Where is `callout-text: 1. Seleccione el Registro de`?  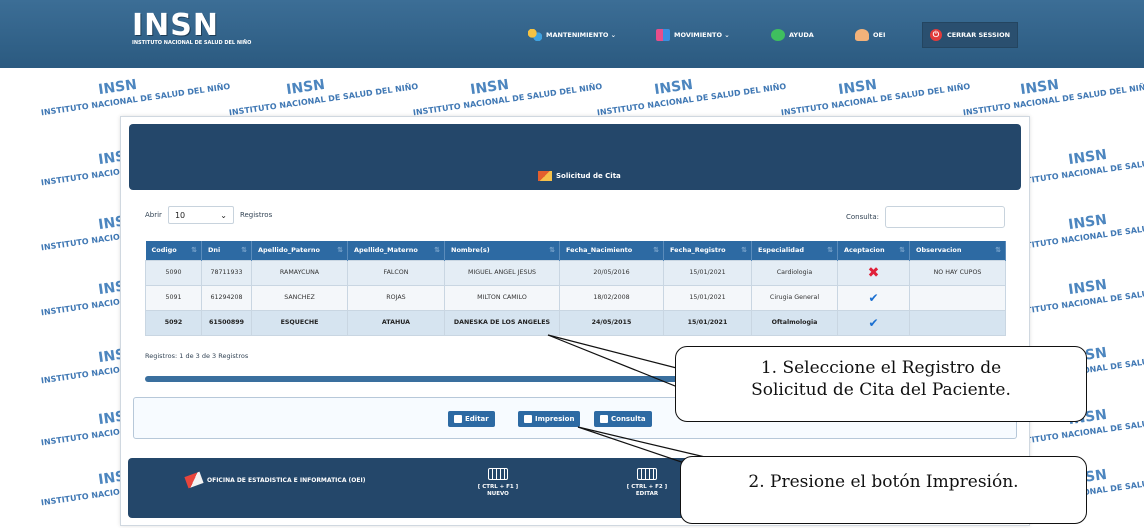 callout-text: 1. Seleccione el Registro de is located at coordinates (881, 368).